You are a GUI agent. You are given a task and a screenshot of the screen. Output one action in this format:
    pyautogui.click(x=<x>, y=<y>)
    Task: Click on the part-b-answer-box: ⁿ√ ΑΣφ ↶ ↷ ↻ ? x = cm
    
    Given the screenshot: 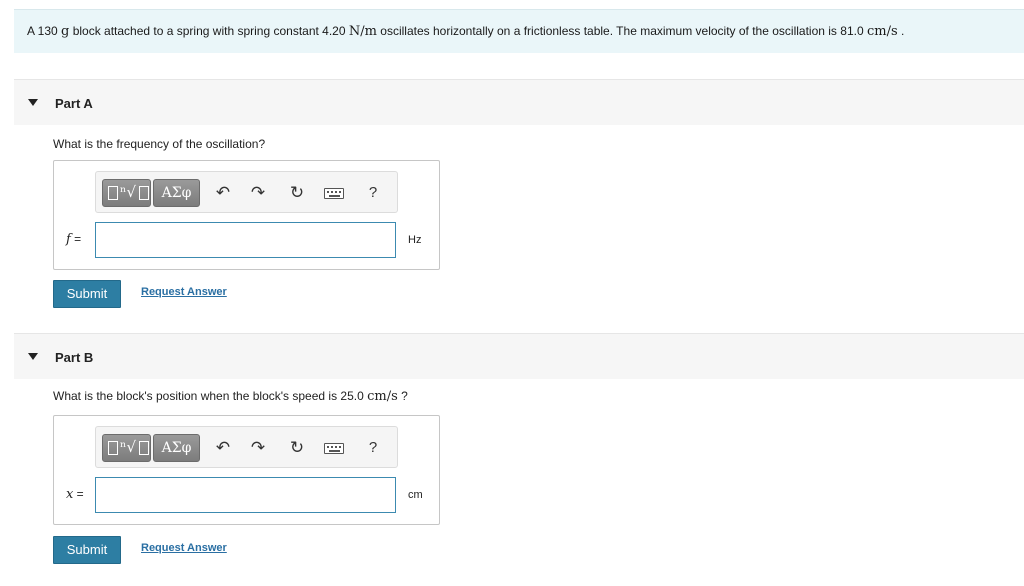 What is the action you would take?
    pyautogui.click(x=246, y=470)
    